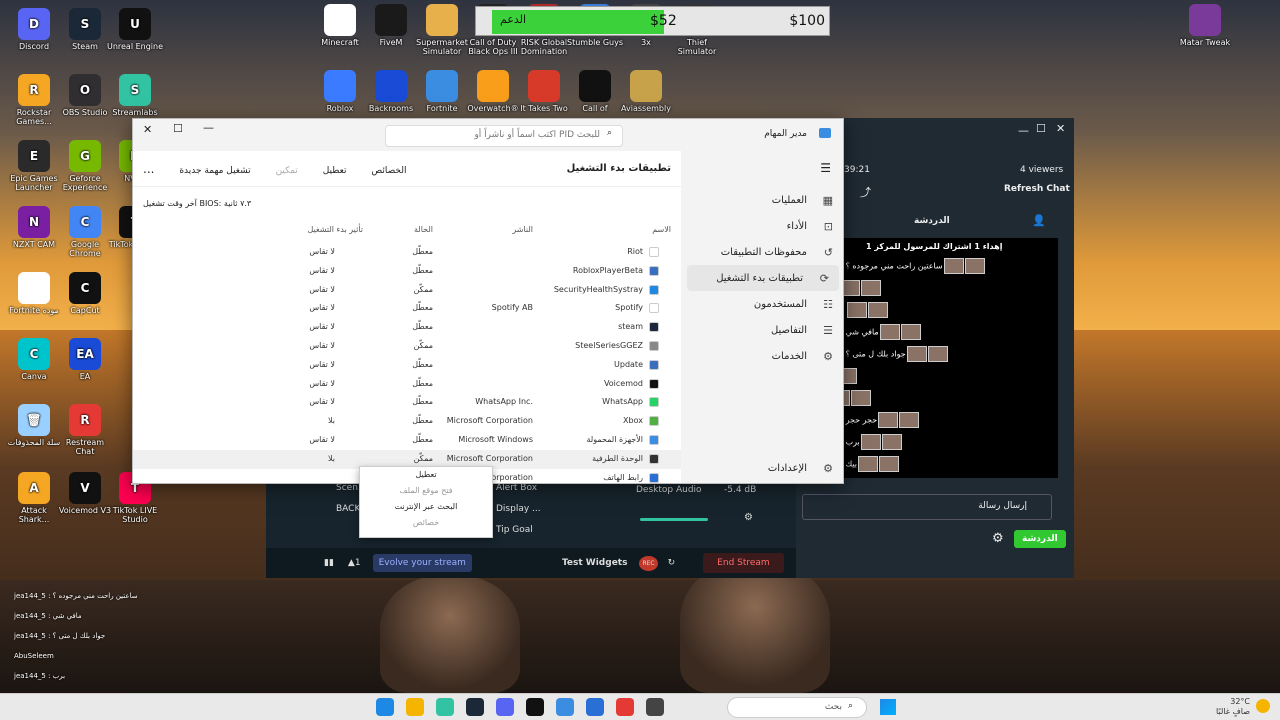  Describe the element at coordinates (85, 293) in the screenshot. I see `desktop-icon: C CapCut` at that location.